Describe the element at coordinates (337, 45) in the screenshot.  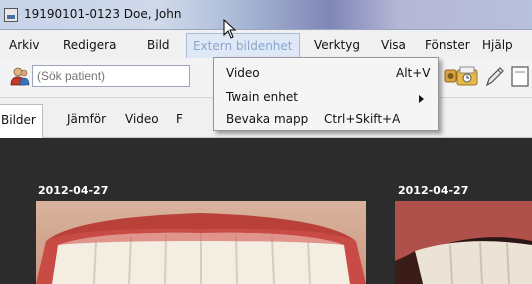
I see `menu-verktyg: Verktyg` at that location.